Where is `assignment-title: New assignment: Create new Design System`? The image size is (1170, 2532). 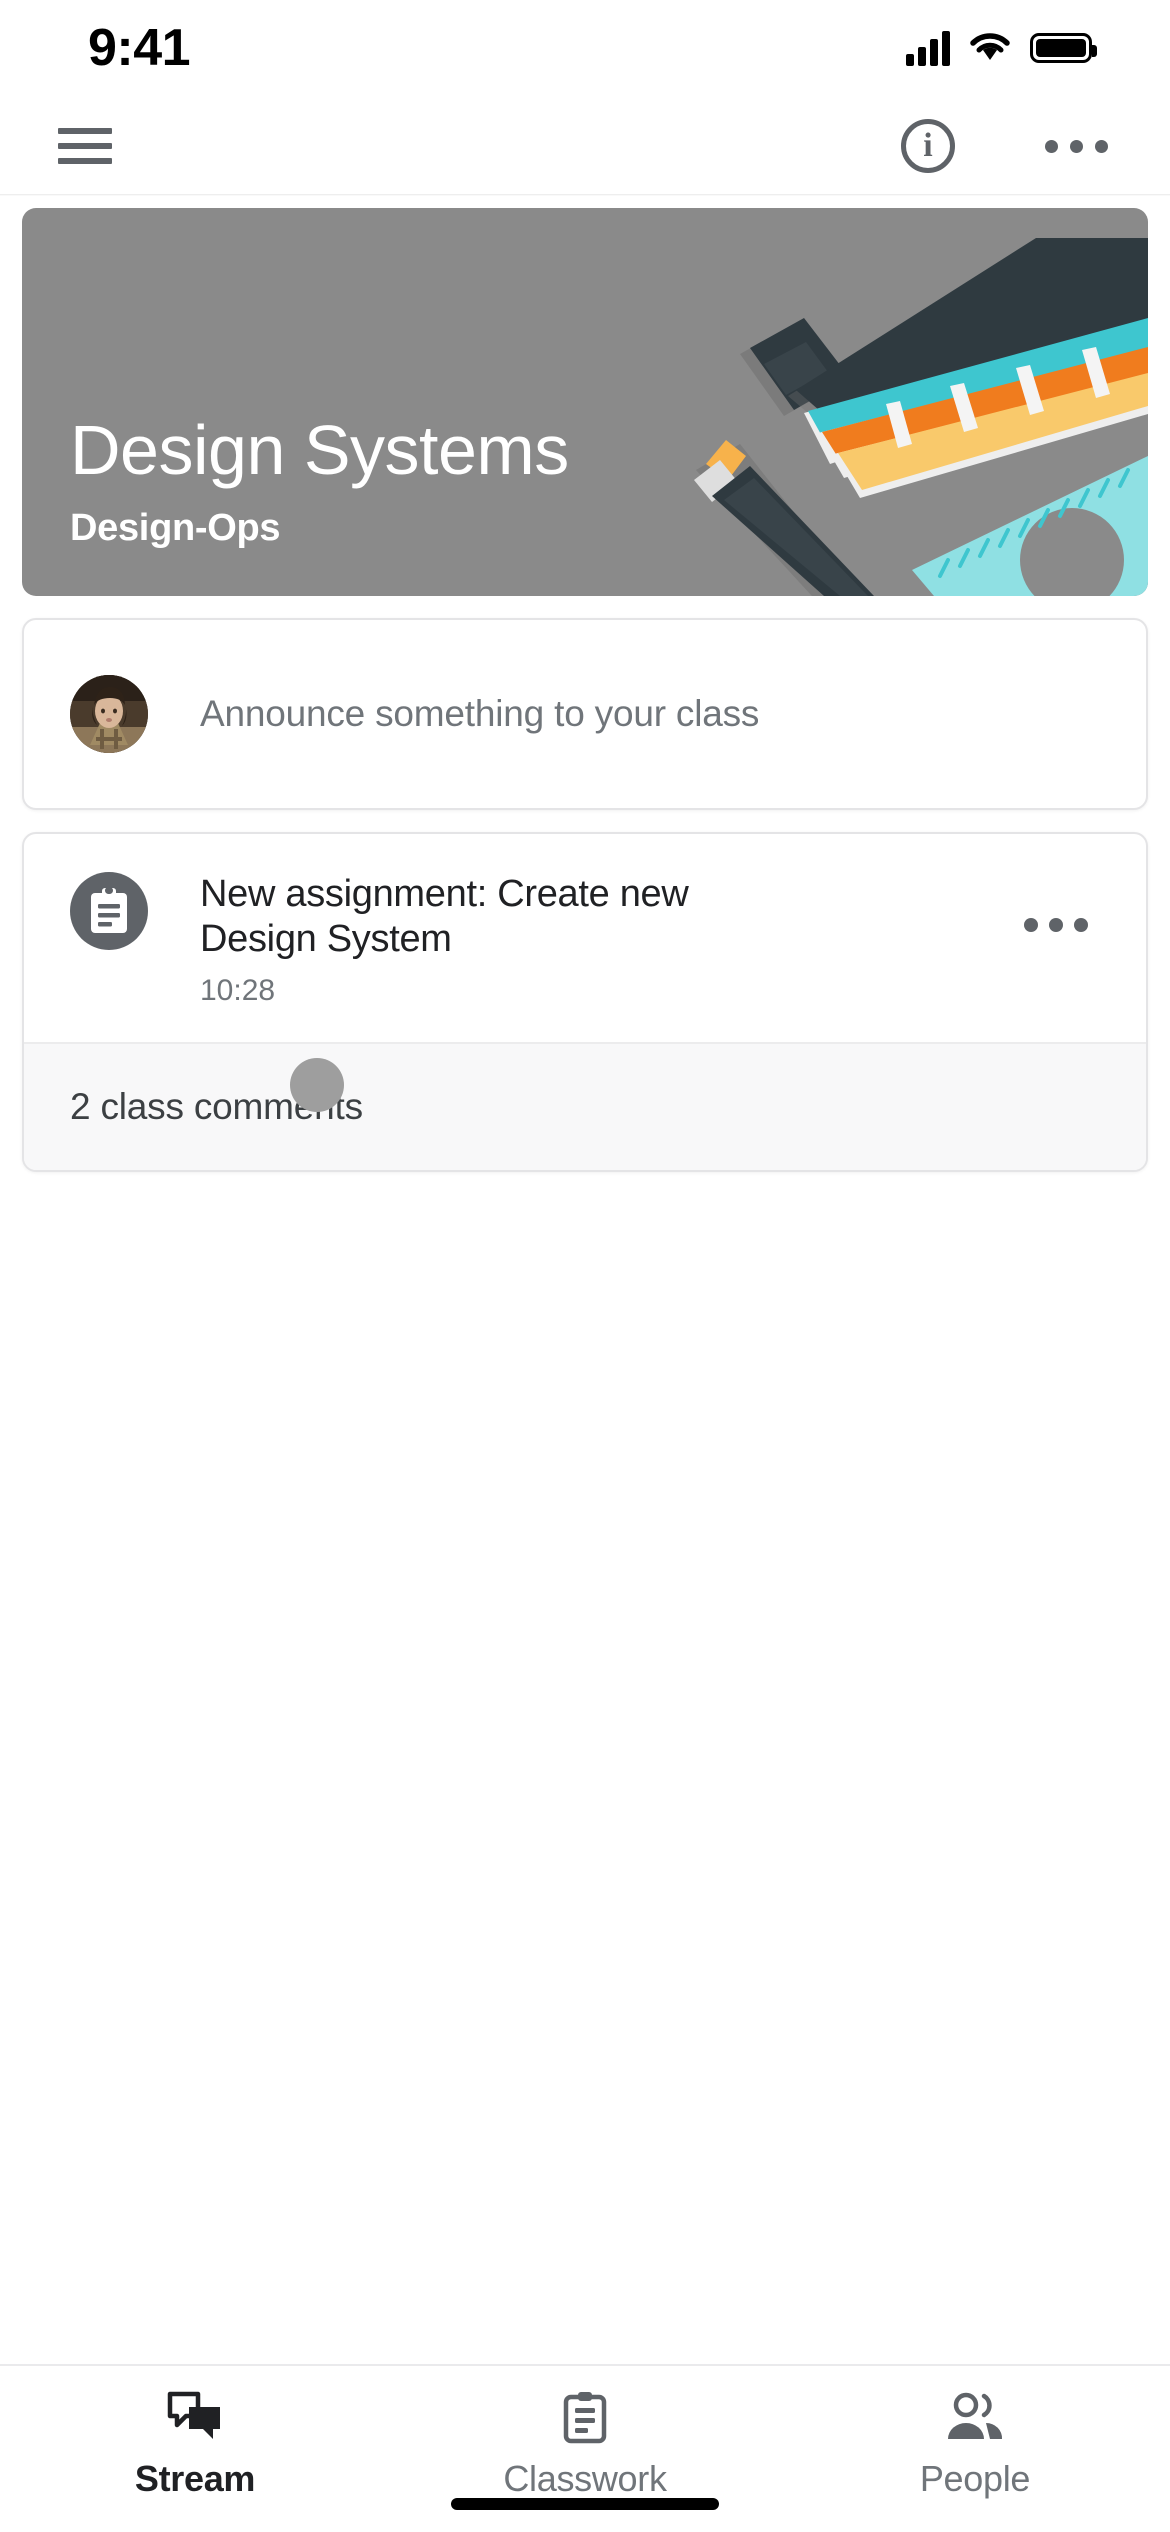
assignment-title: New assignment: Create new Design System is located at coordinates (444, 916).